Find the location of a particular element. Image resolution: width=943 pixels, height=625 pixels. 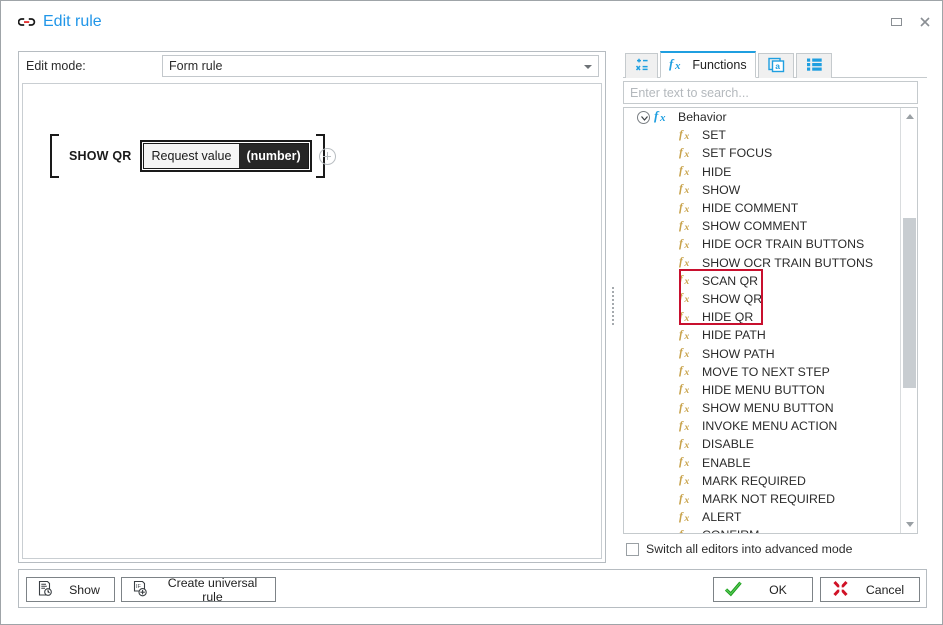

show-button: Show is located at coordinates (70, 589).